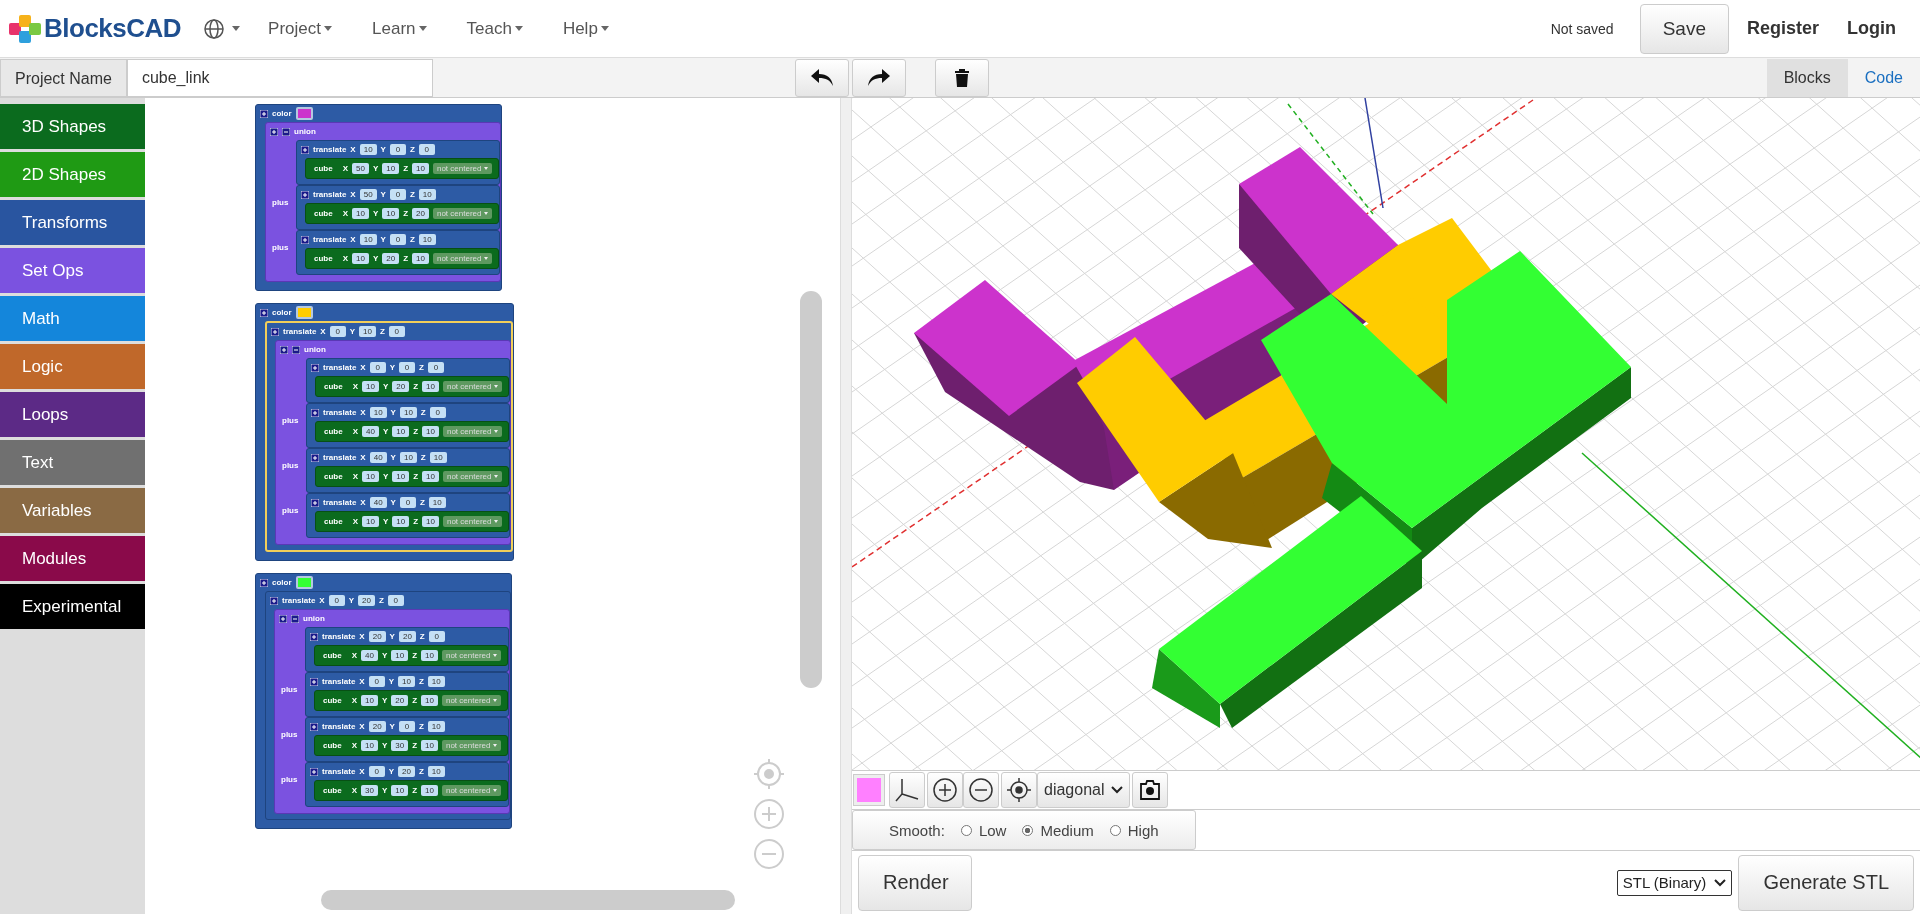 The width and height of the screenshot is (1920, 914). I want to click on translate-block: translate X 20 Y 0 Z 10 cube X 10 Y 30 Z 10 not centered, so click(407, 739).